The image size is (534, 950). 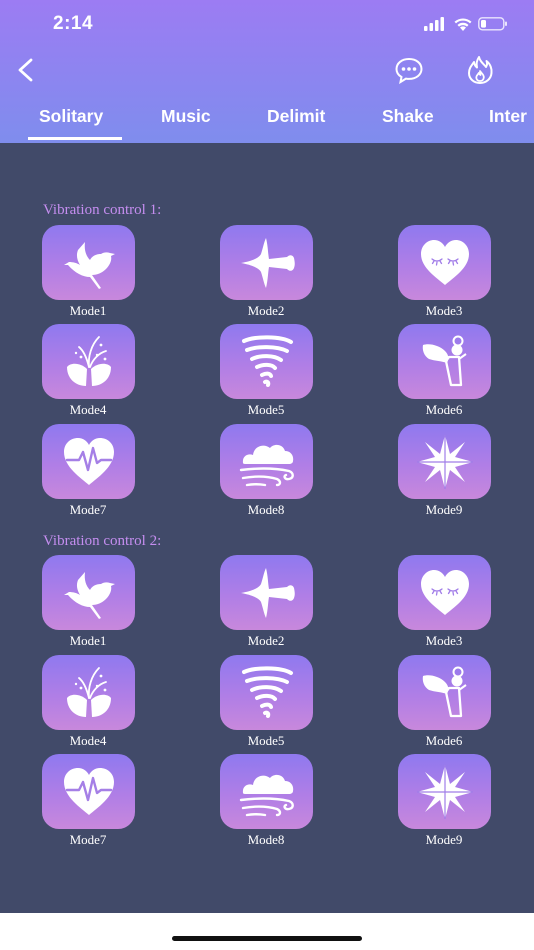 What do you see at coordinates (463, 24) in the screenshot?
I see `wifi-icon` at bounding box center [463, 24].